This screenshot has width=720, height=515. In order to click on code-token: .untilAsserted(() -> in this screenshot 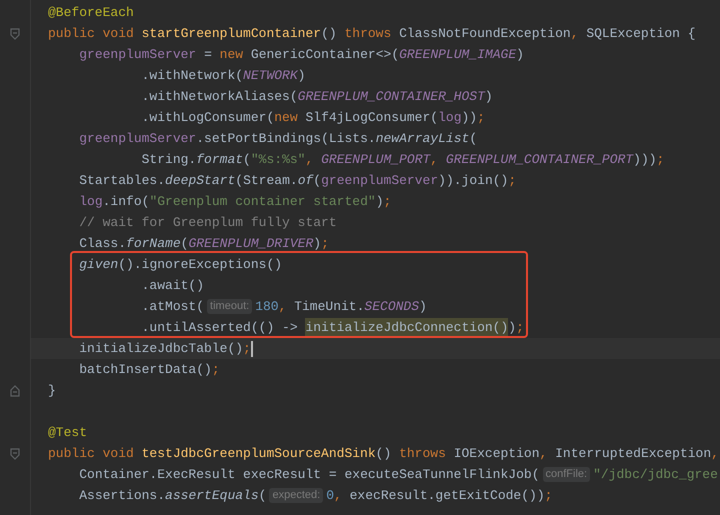, I will do `click(220, 327)`.